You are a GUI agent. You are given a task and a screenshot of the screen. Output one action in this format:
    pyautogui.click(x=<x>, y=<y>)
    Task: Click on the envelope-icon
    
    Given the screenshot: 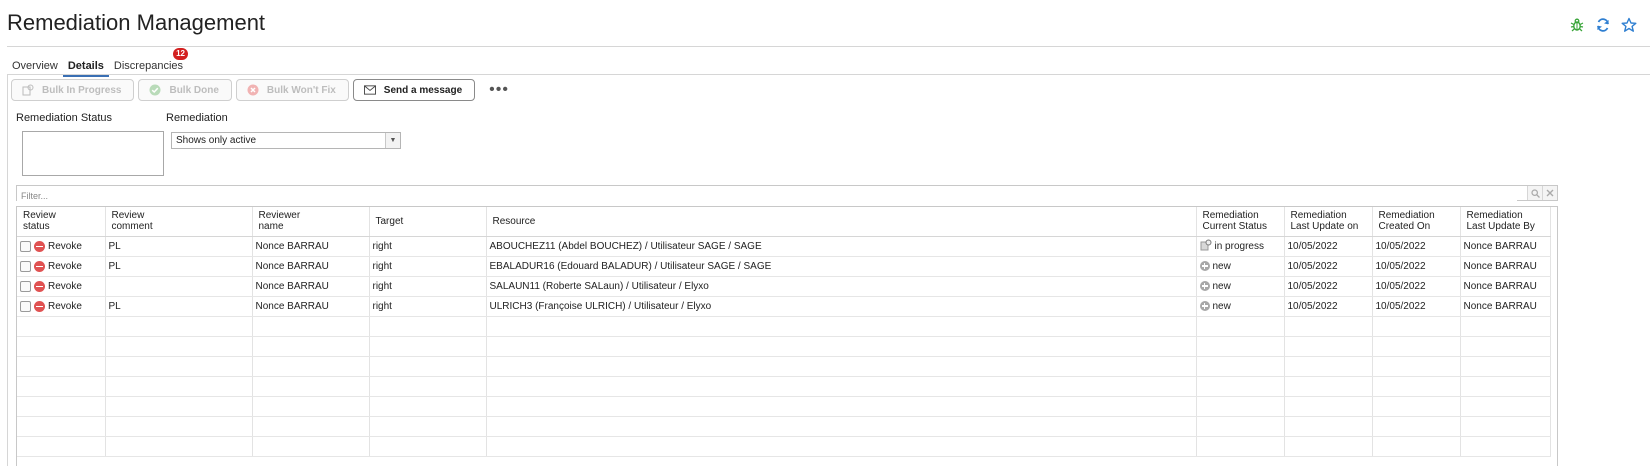 What is the action you would take?
    pyautogui.click(x=369, y=90)
    